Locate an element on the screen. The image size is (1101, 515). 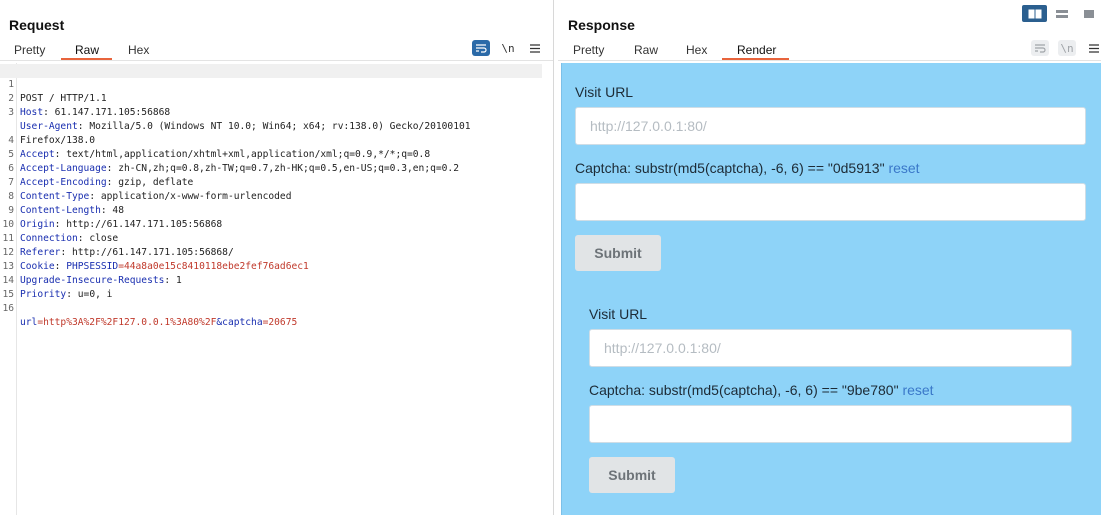
cookie-name: PHPSESSID is located at coordinates (92, 266).